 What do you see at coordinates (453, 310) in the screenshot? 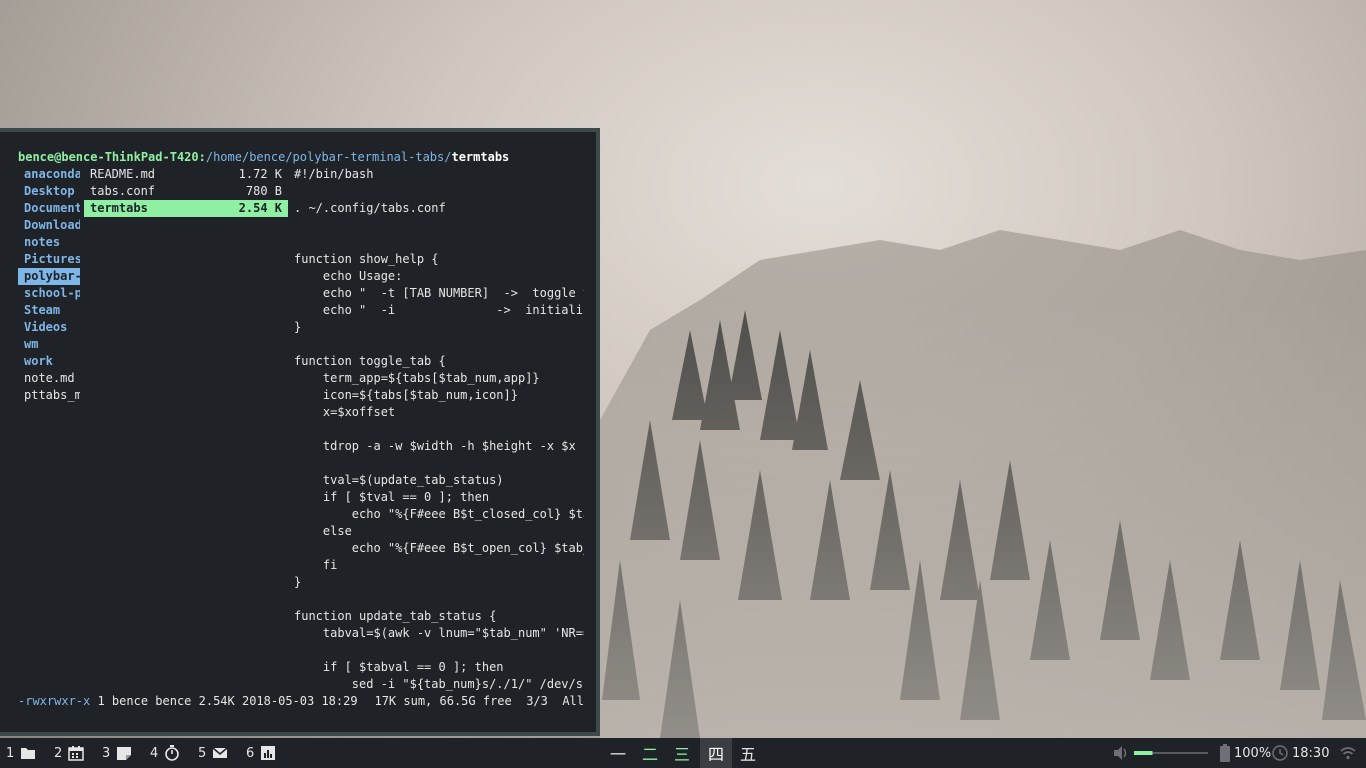
I see `preview-line: echo " -i -> initialize file` at bounding box center [453, 310].